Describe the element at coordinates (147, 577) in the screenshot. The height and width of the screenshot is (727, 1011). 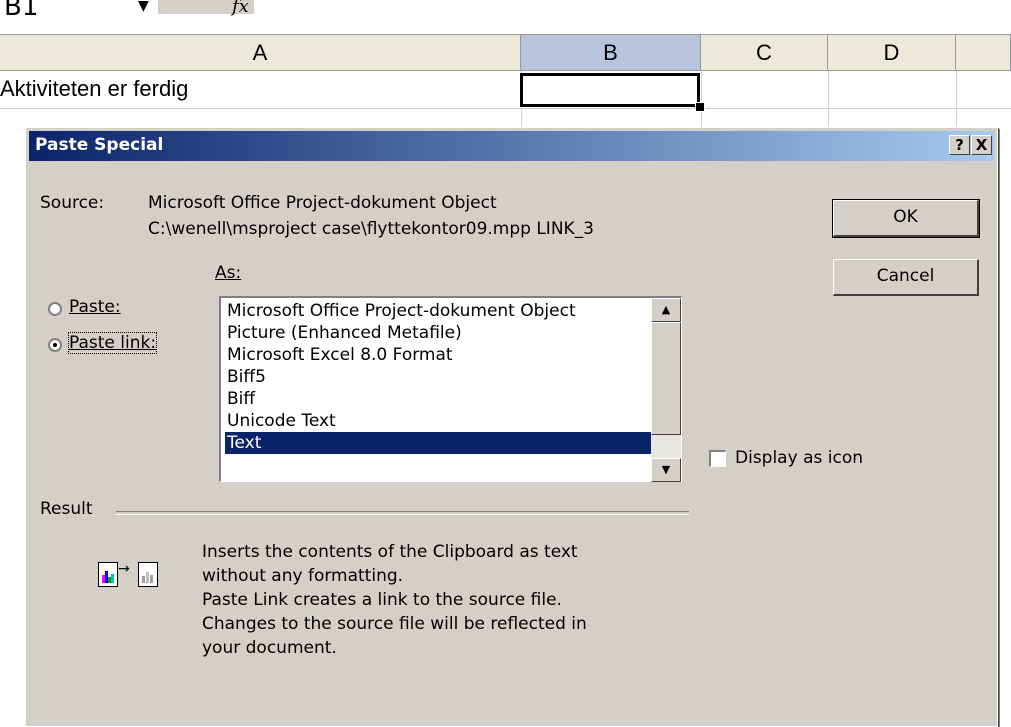
I see `gray-chart-icon` at that location.